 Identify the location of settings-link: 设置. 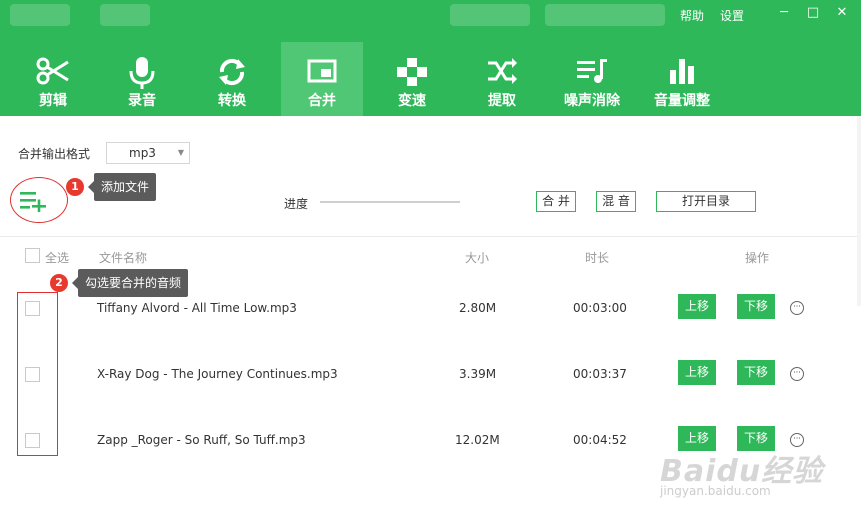
(732, 15).